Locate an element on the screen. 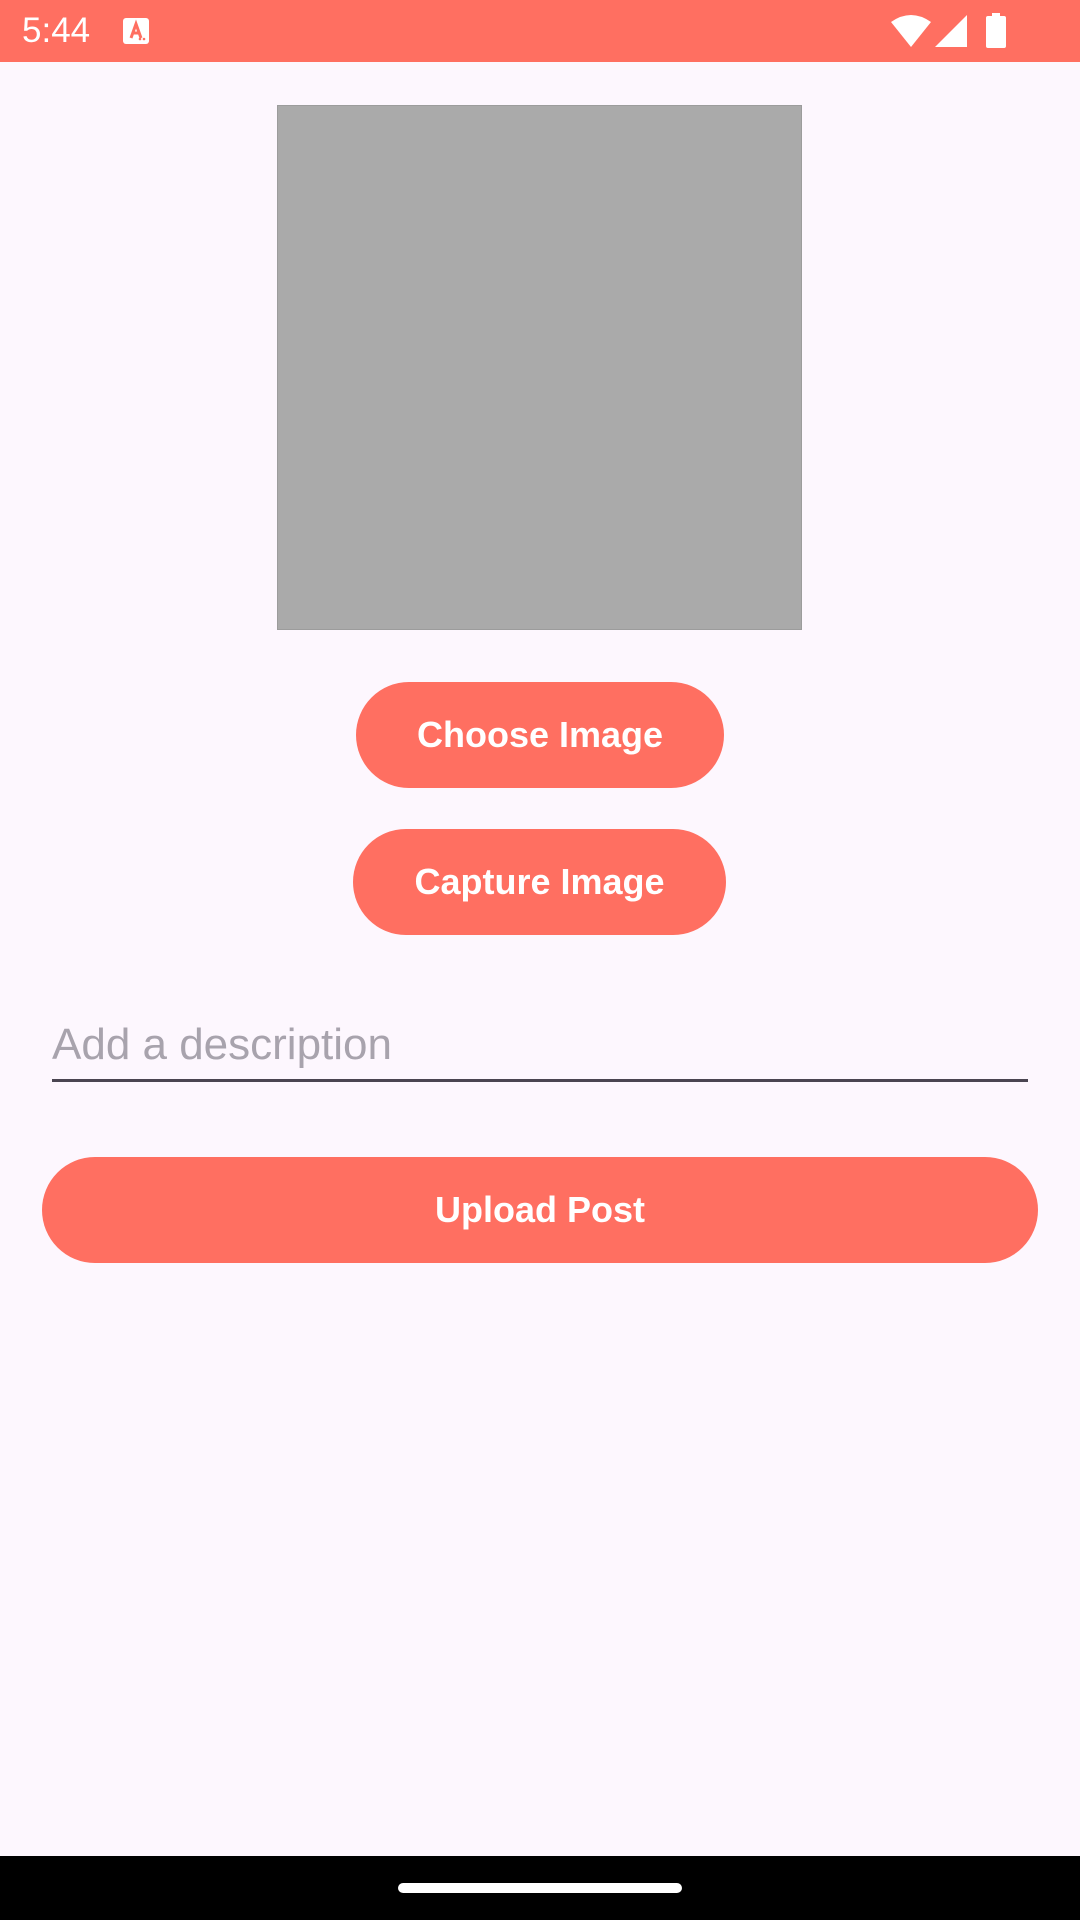 Image resolution: width=1080 pixels, height=1920 pixels. upload-post-button: Upload Post is located at coordinates (540, 1210).